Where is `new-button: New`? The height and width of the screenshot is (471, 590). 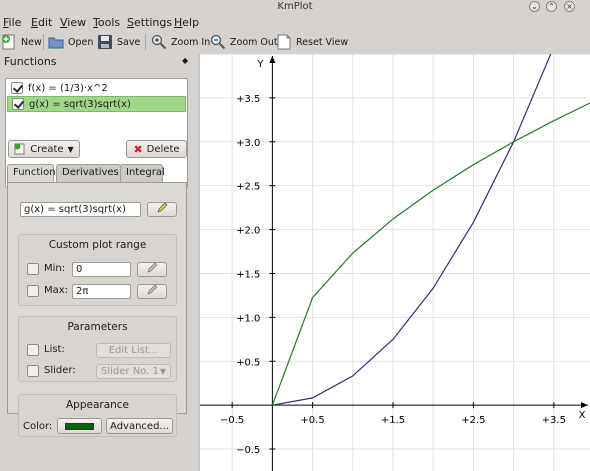 new-button: New is located at coordinates (21, 42).